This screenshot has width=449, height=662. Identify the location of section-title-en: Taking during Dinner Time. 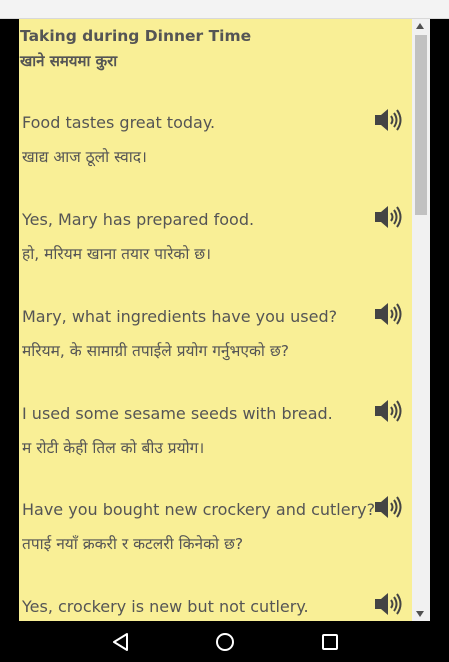
(136, 36).